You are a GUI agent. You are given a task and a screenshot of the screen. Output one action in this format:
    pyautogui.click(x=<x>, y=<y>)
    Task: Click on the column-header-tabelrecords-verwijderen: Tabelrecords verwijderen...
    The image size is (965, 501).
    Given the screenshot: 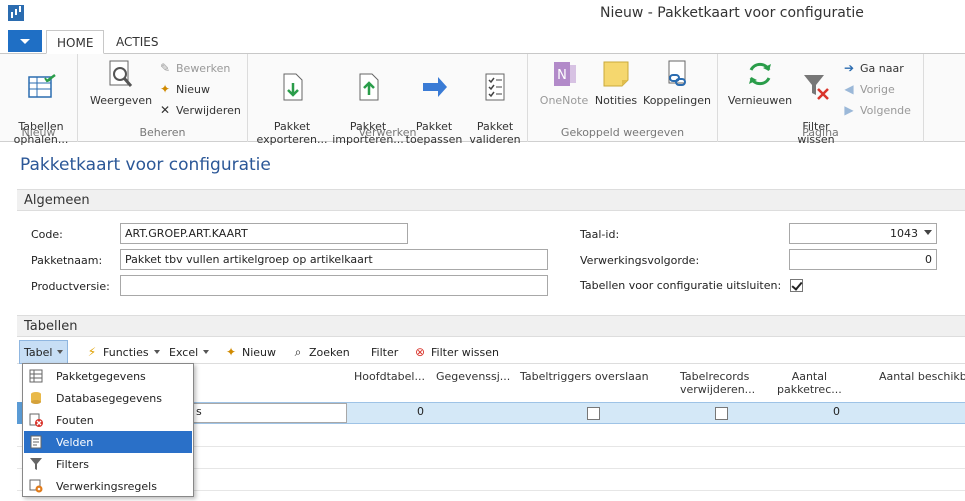 What is the action you would take?
    pyautogui.click(x=717, y=383)
    